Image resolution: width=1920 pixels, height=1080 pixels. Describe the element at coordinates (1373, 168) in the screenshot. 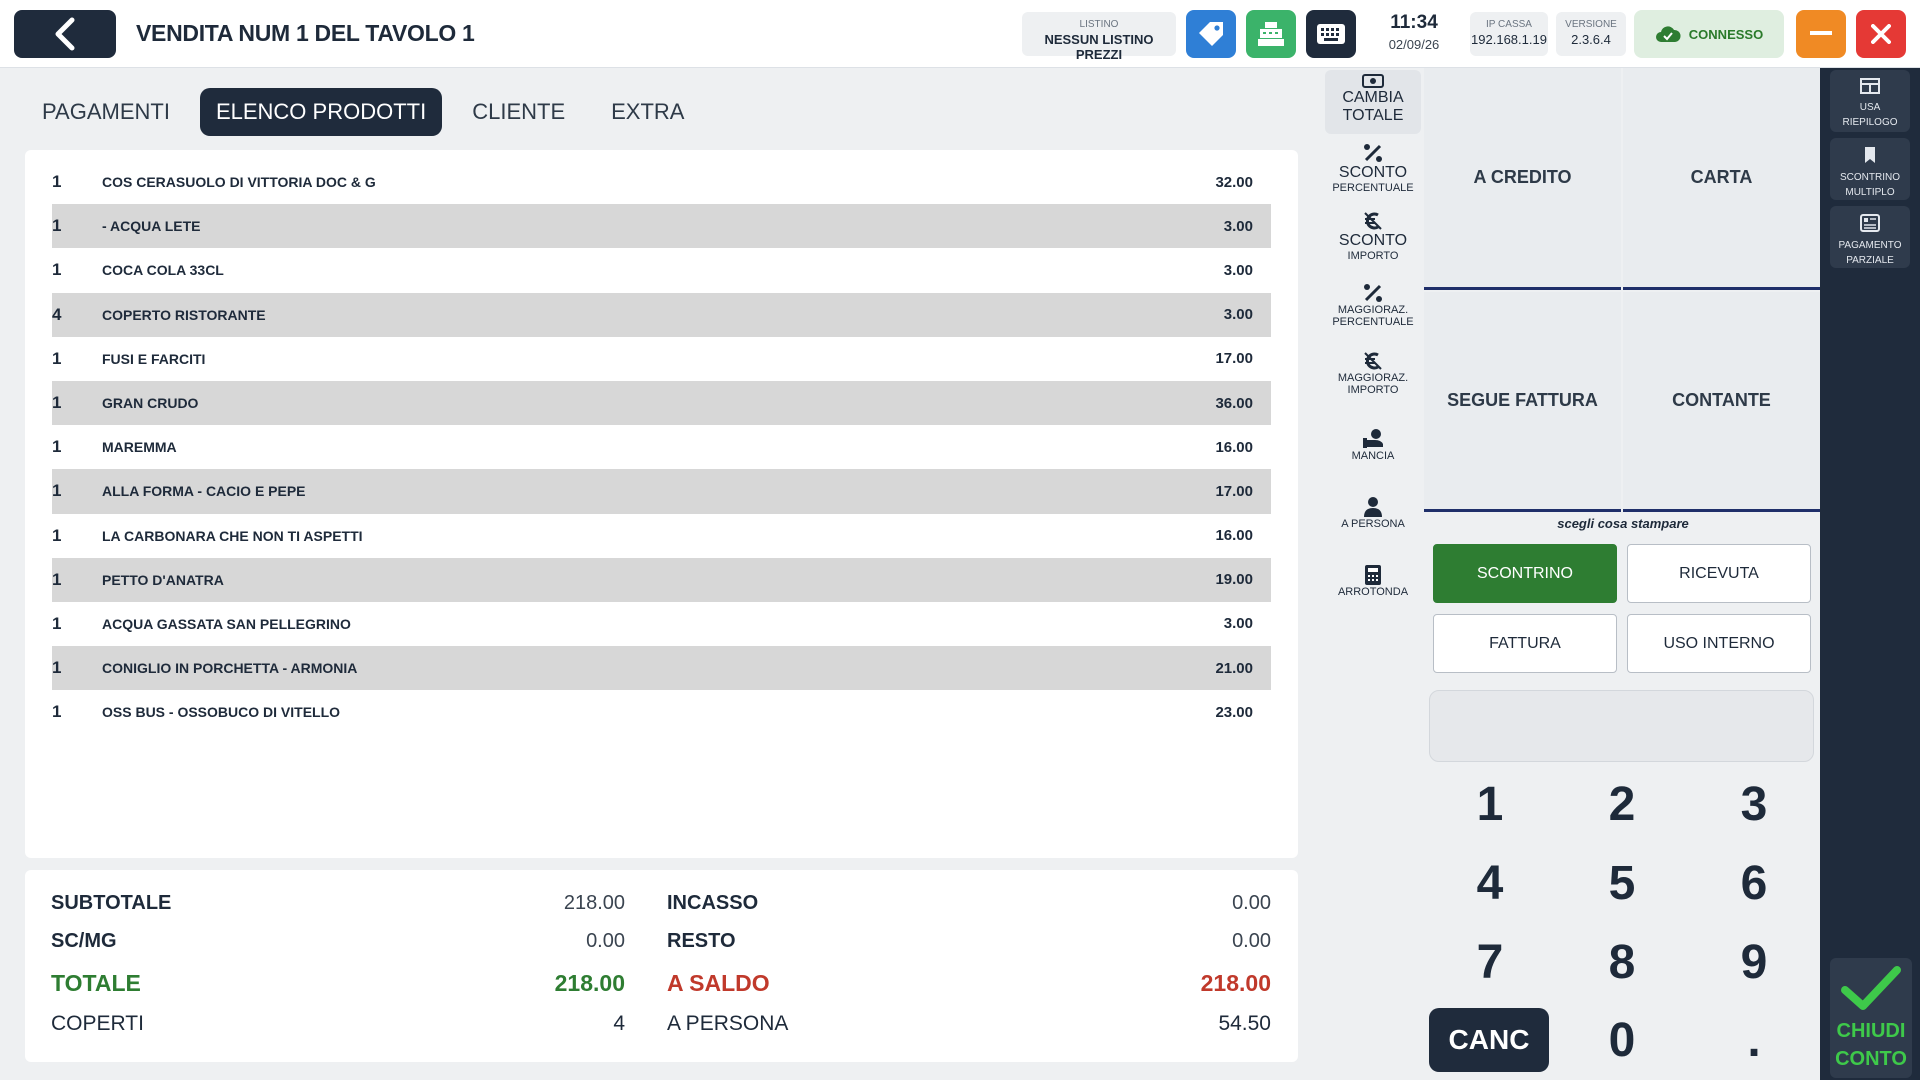

I see `sconto-percentuale-button: SCONTO PERCENTUALE` at that location.